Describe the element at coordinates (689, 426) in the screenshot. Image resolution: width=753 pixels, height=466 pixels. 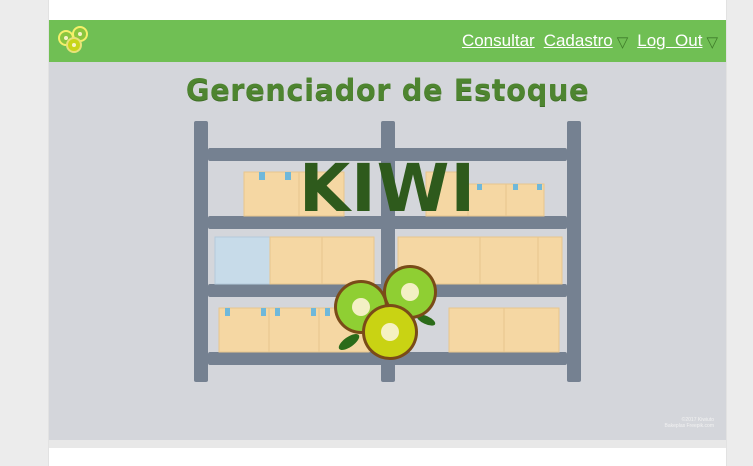
I see `credit-line-2: Bakeplas Freepik.com` at that location.